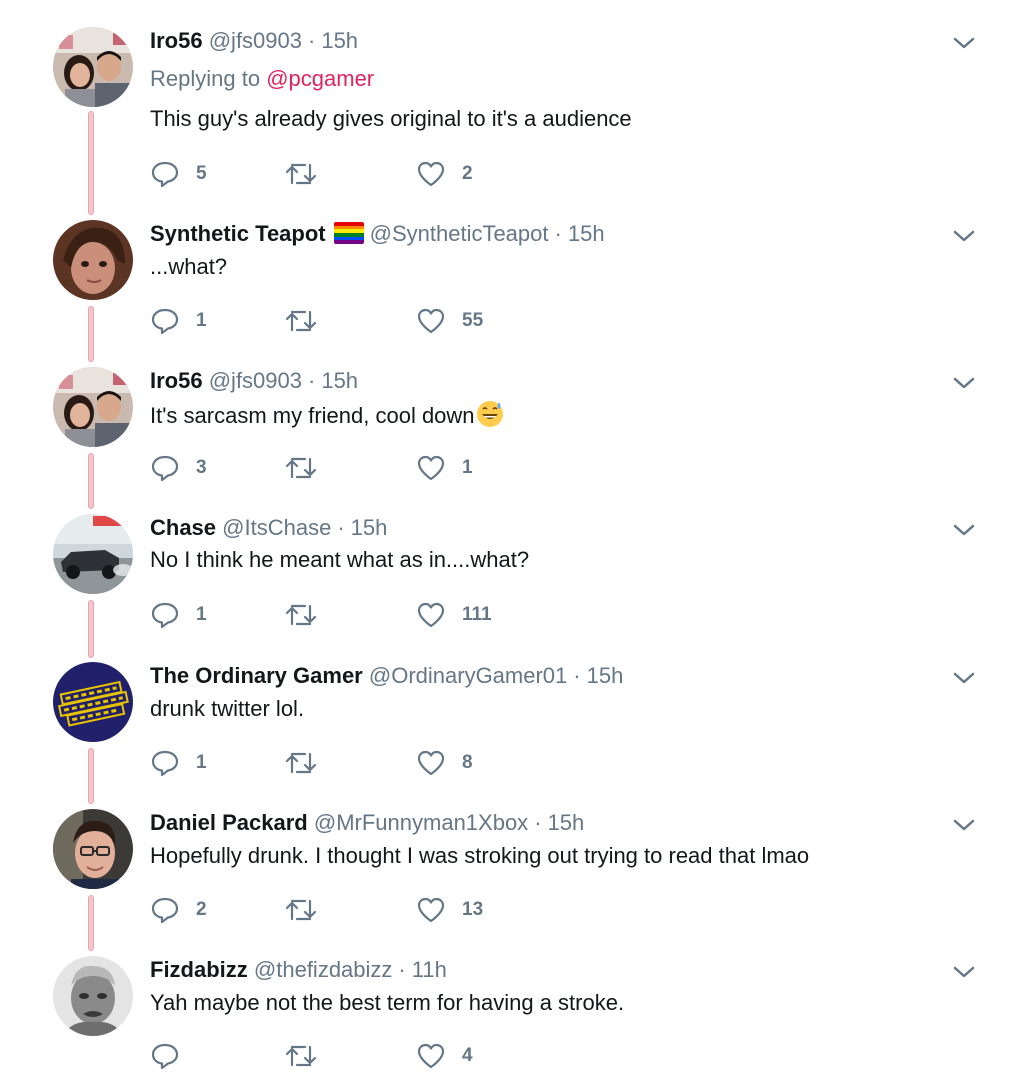  What do you see at coordinates (350, 174) in the screenshot?
I see `tweet-actions: 5 2` at bounding box center [350, 174].